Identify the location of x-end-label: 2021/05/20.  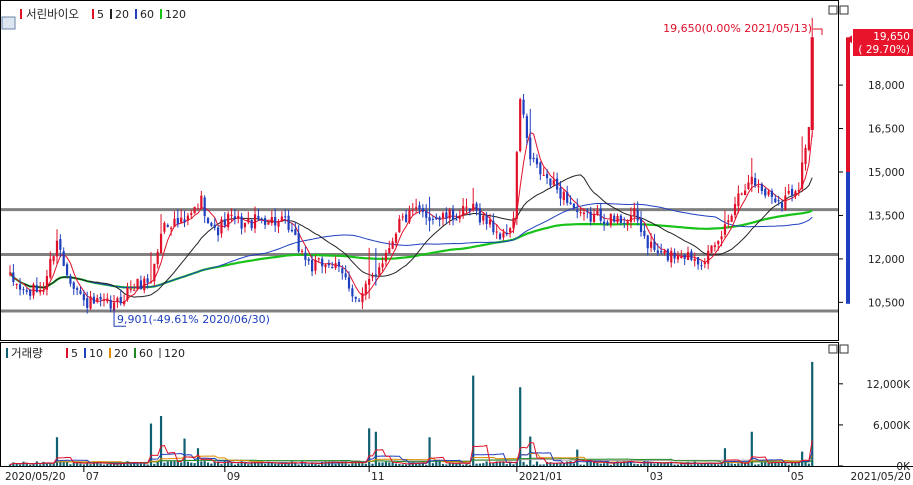
(880, 477).